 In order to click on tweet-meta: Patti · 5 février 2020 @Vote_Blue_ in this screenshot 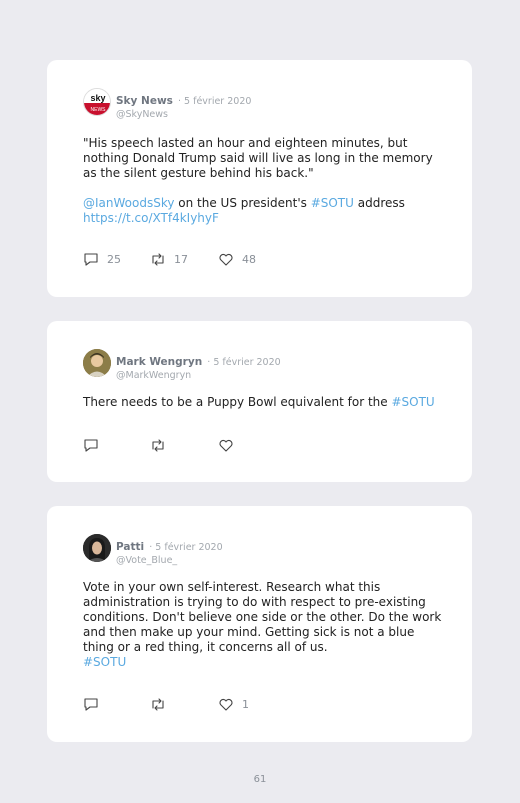, I will do `click(169, 553)`.